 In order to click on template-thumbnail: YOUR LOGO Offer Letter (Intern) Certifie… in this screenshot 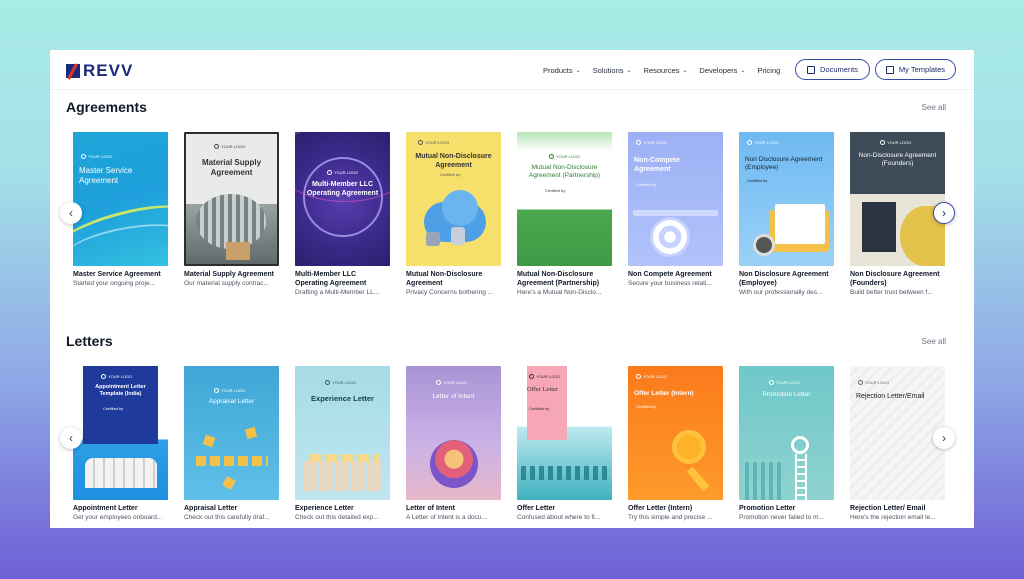, I will do `click(675, 433)`.